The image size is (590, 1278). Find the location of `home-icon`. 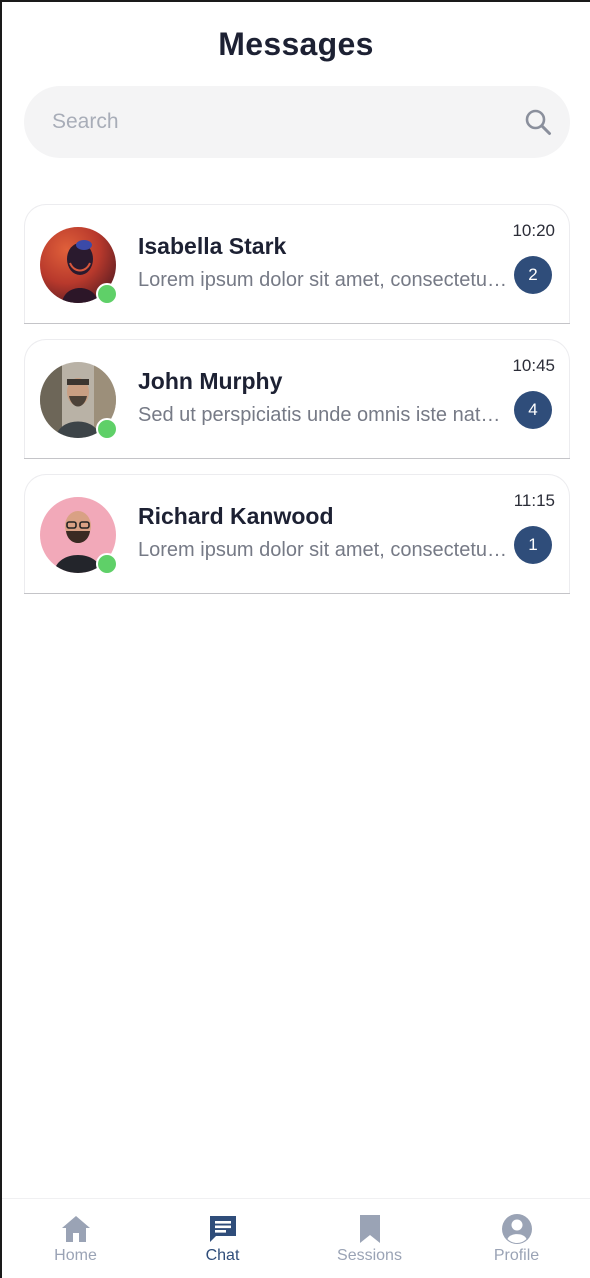

home-icon is located at coordinates (76, 1229).